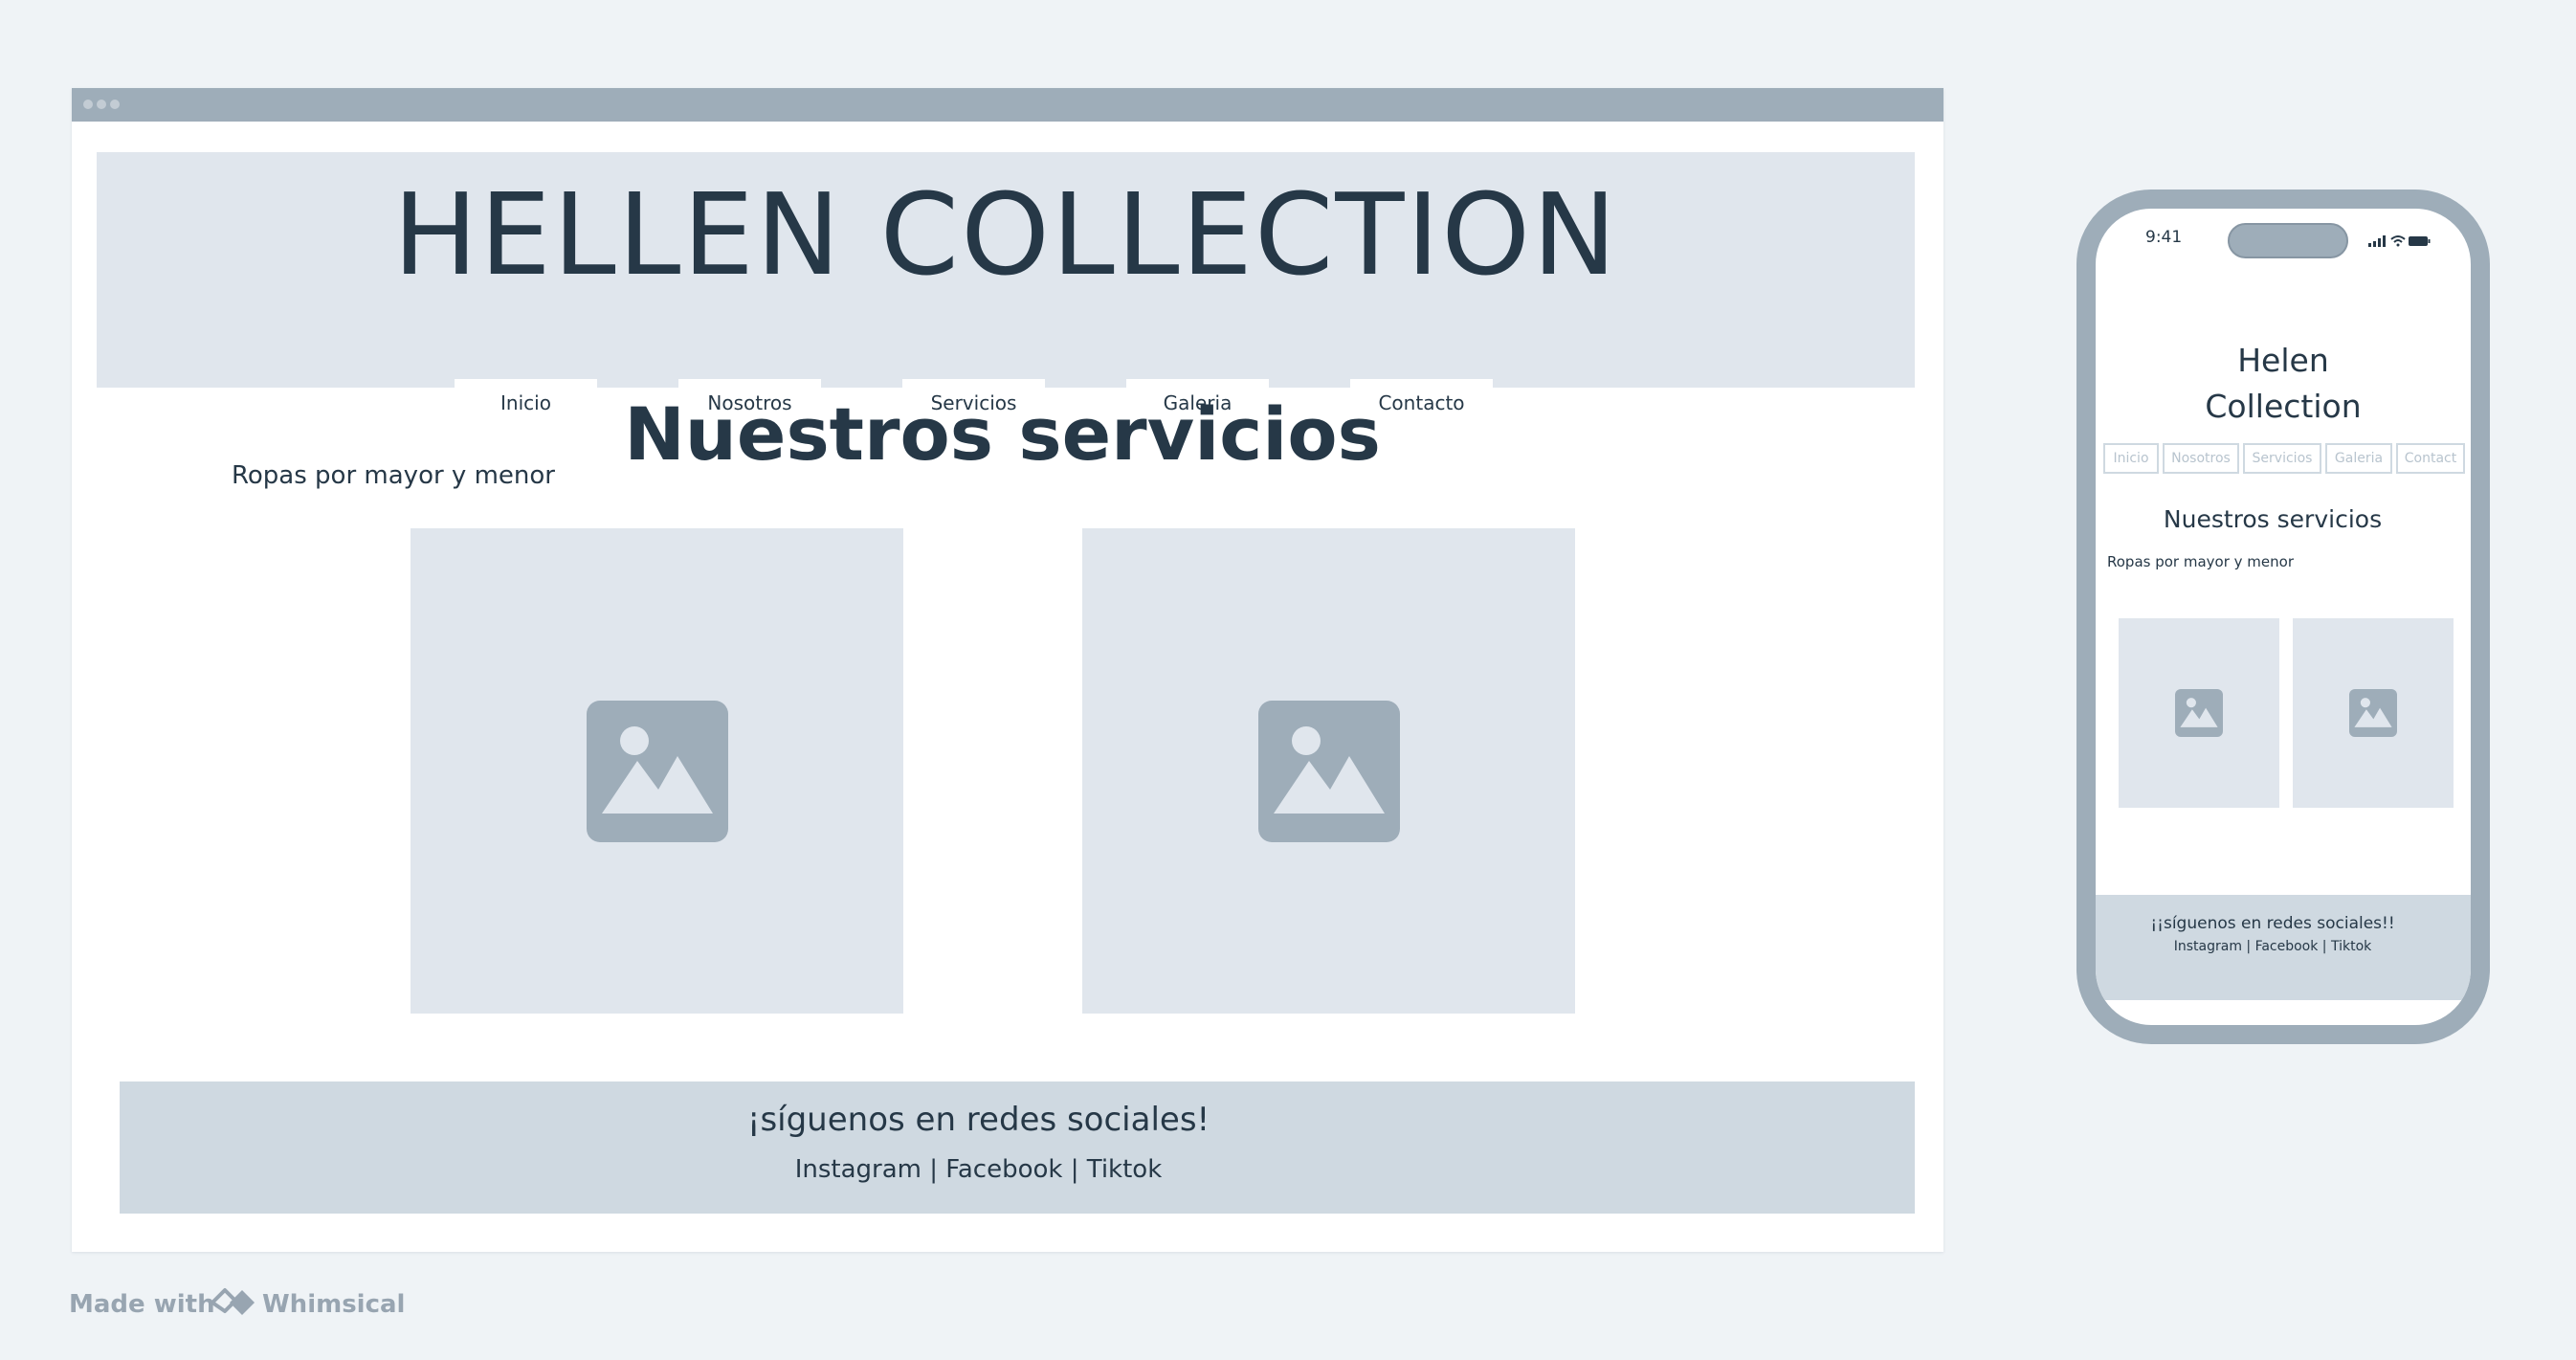 This screenshot has width=2576, height=1360. Describe the element at coordinates (2288, 241) in the screenshot. I see `dynamic-island` at that location.